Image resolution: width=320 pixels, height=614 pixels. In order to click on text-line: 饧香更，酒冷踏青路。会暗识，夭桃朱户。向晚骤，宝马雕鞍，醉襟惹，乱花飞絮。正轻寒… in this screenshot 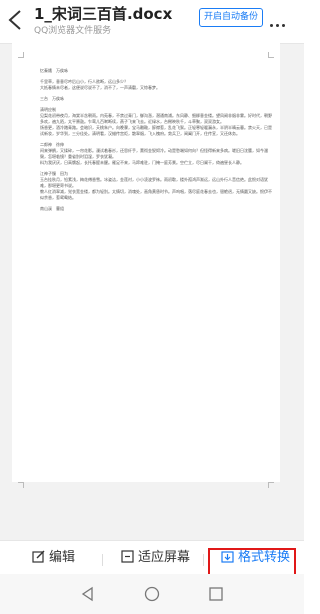, I will do `click(156, 130)`.